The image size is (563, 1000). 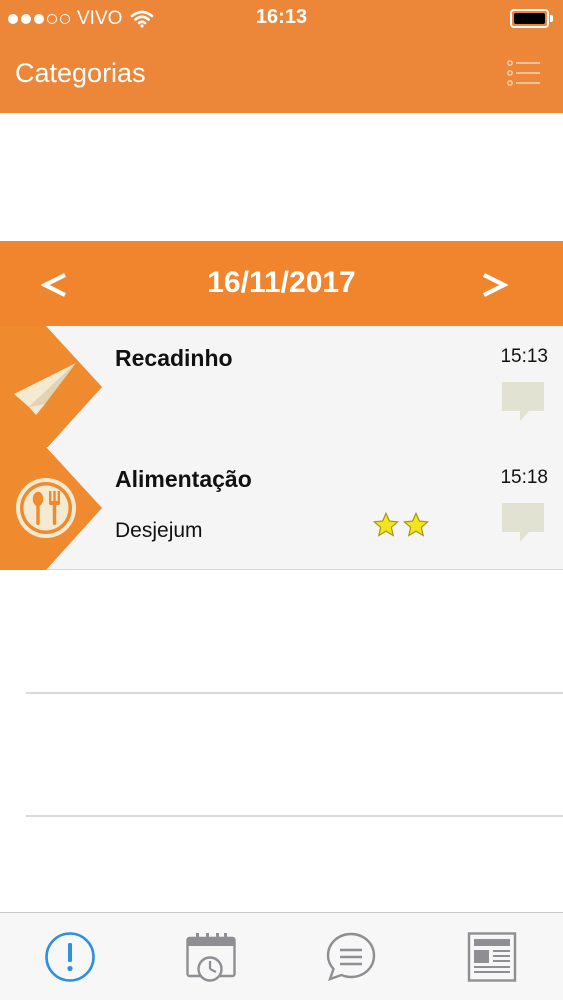 I want to click on entry-row-recadinho: Recadinho 15:13, so click(x=281, y=387).